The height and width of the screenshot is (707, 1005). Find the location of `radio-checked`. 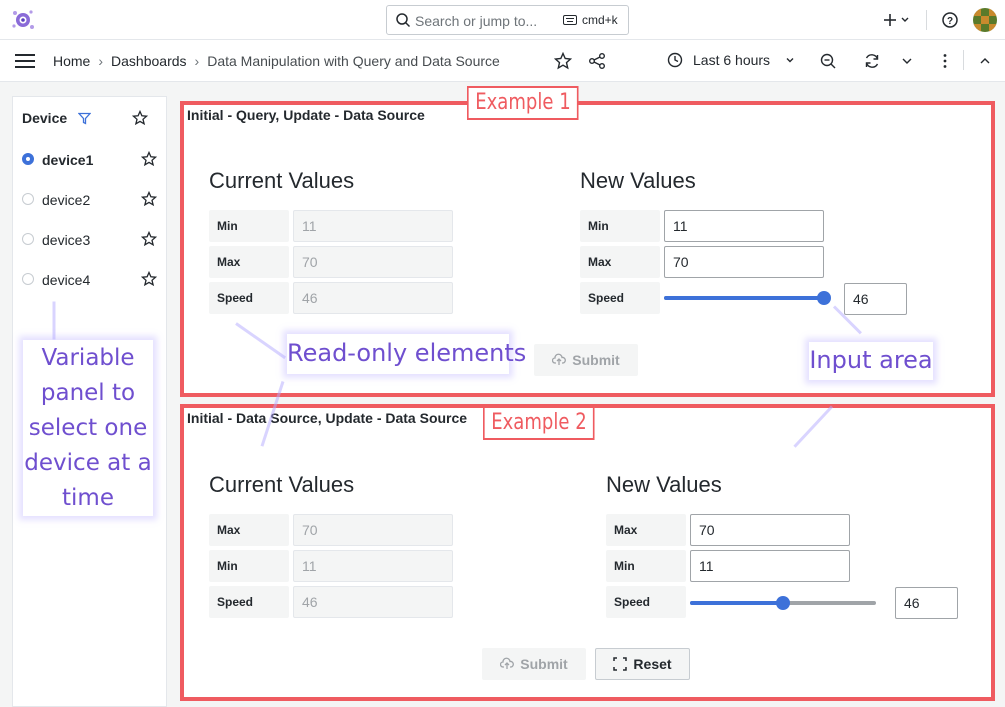

radio-checked is located at coordinates (28, 159).